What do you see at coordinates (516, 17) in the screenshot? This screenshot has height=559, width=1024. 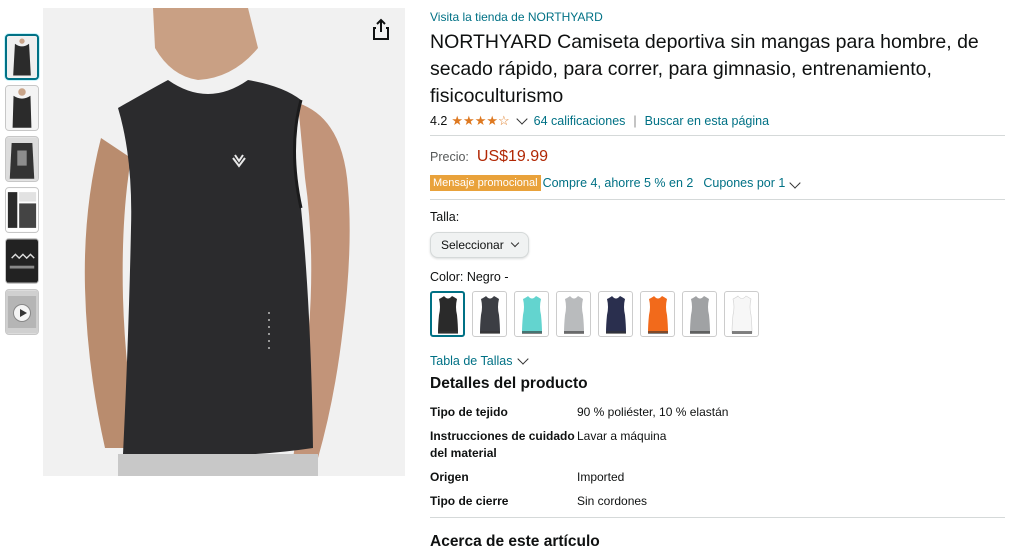 I see `store-link: Visita la tienda de NORTHYARD` at bounding box center [516, 17].